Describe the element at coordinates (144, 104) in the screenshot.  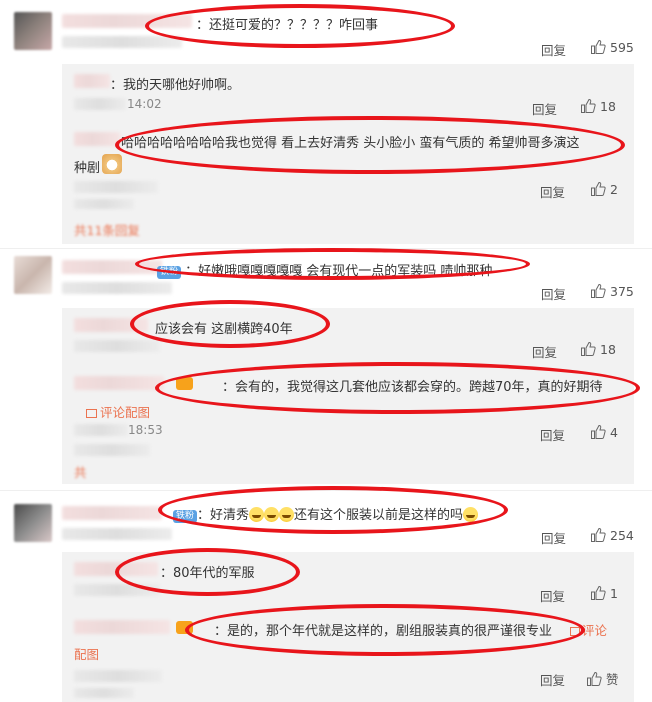
I see `reply-time: 14:02` at that location.